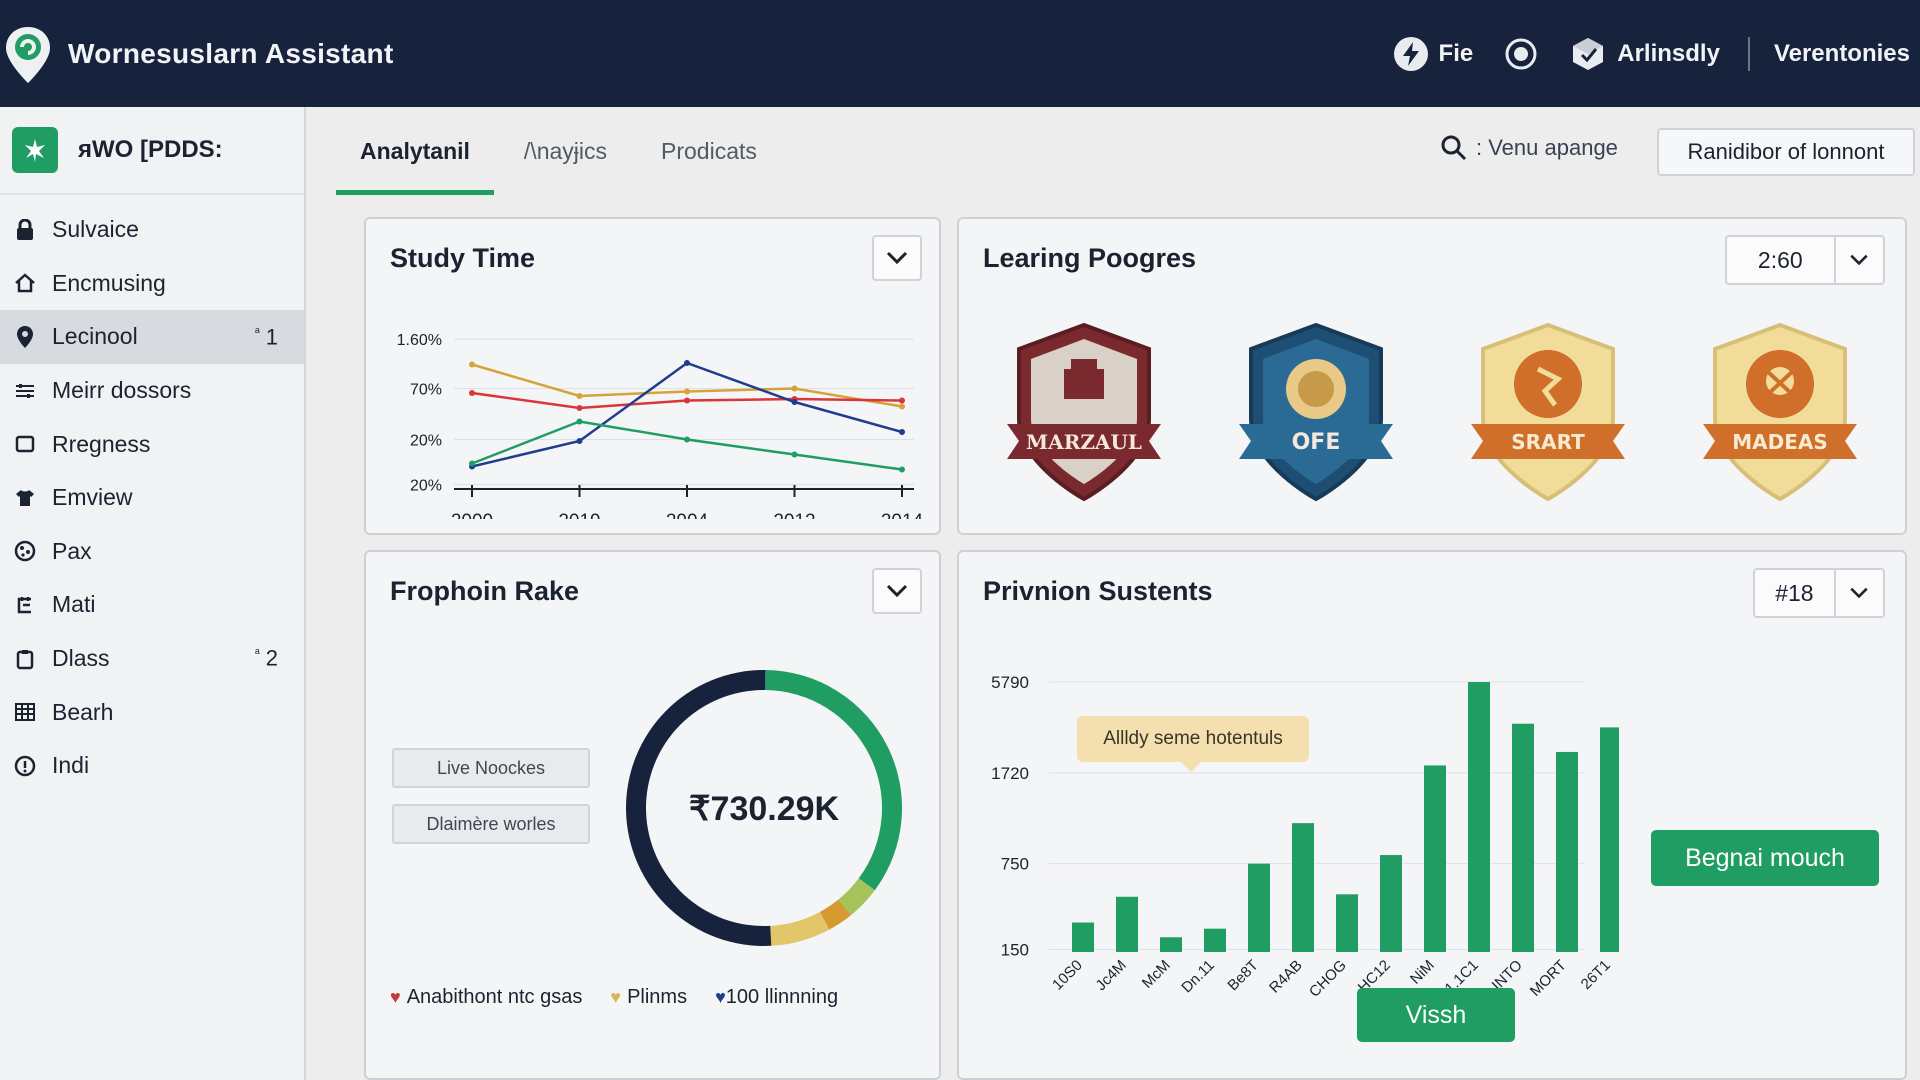 Image resolution: width=1920 pixels, height=1080 pixels. What do you see at coordinates (1781, 260) in the screenshot?
I see `dropdown-value: 2:60` at bounding box center [1781, 260].